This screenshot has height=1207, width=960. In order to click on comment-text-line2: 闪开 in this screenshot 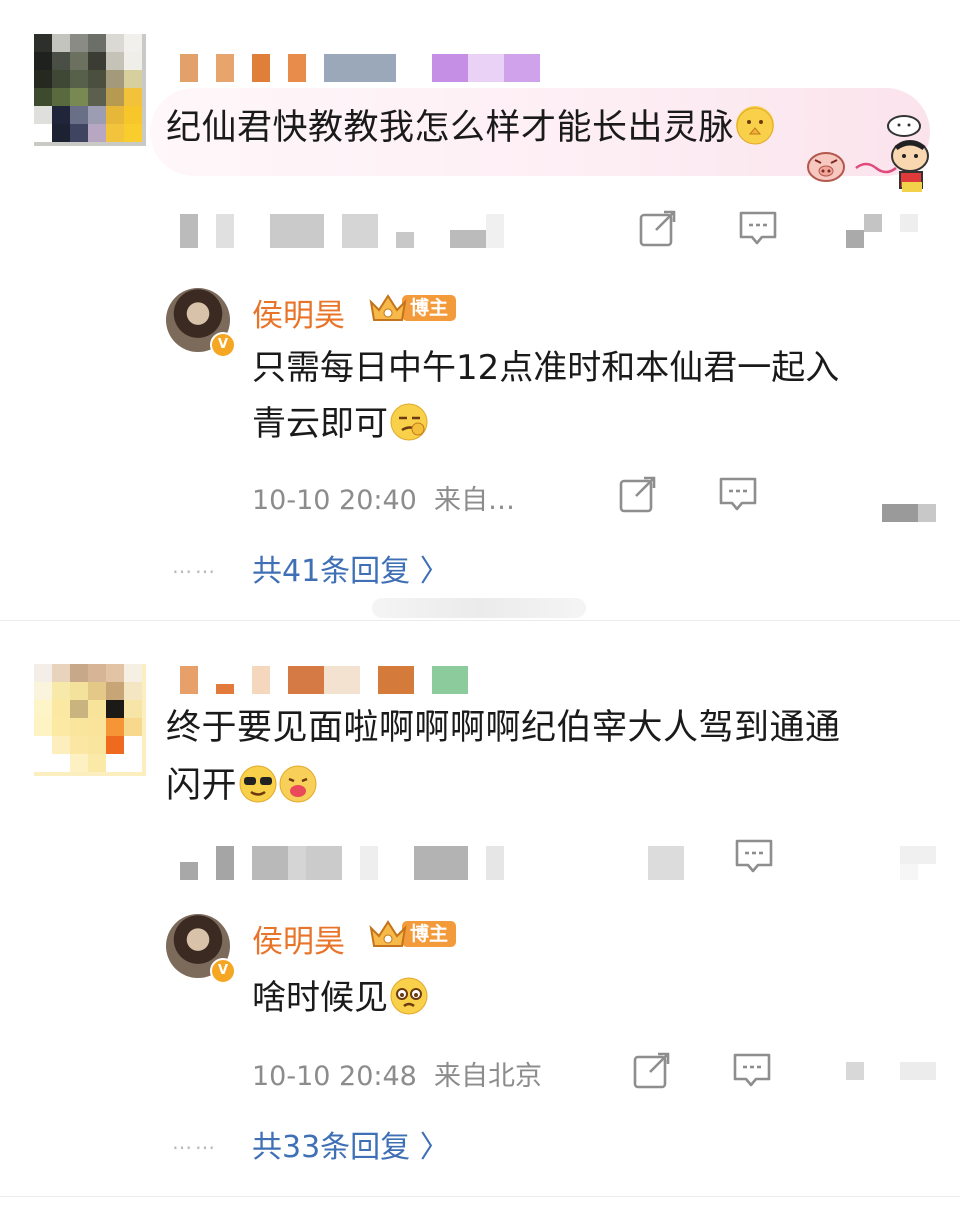, I will do `click(241, 786)`.